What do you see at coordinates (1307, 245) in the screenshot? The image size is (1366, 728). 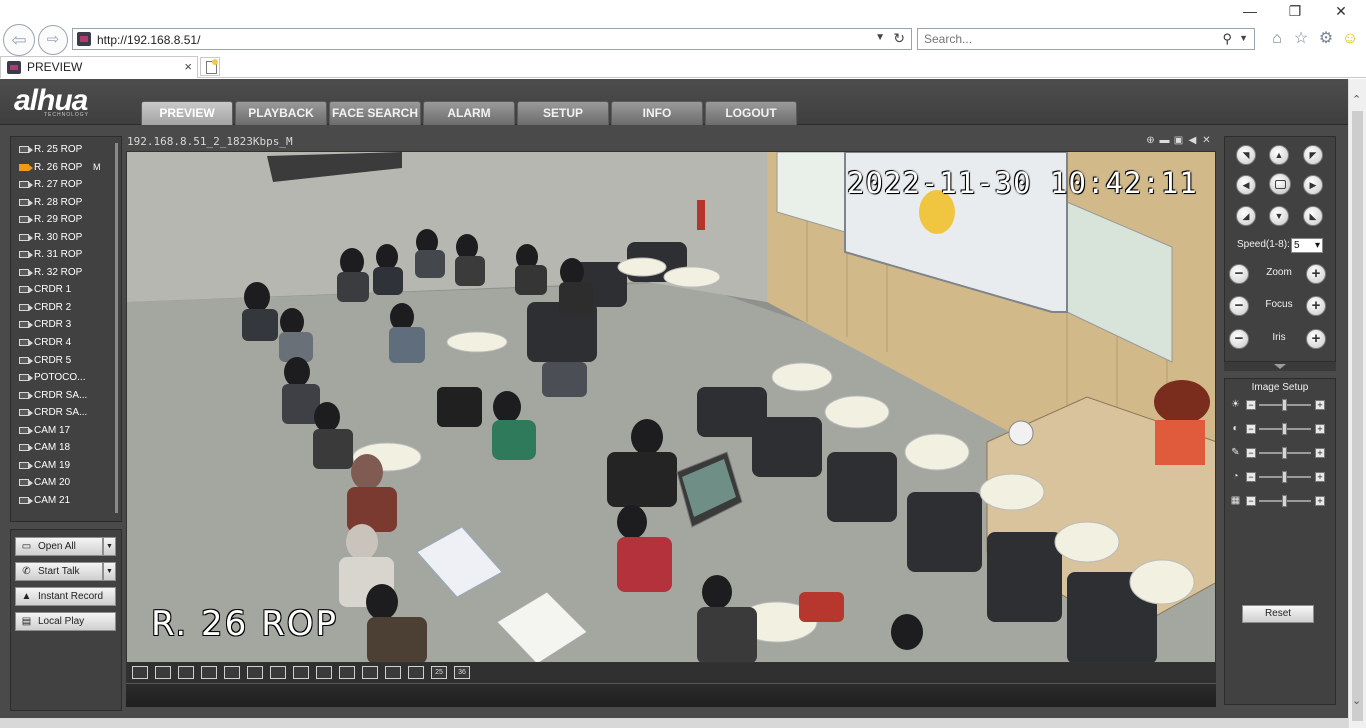 I see `speed-select: 5` at bounding box center [1307, 245].